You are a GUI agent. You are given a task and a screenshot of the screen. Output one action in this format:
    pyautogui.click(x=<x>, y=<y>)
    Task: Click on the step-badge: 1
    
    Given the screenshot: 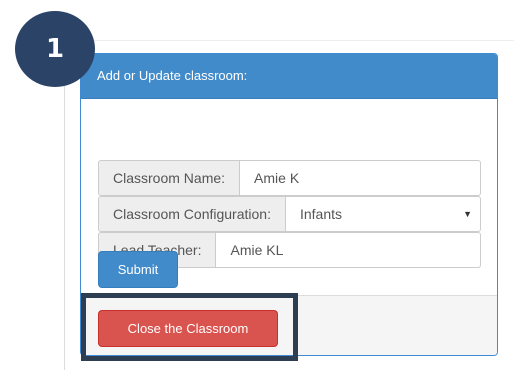 What is the action you would take?
    pyautogui.click(x=55, y=49)
    